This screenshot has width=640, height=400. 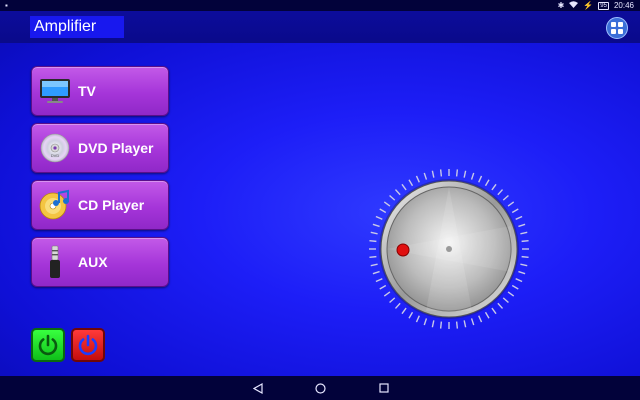 I want to click on cd-player-button: CD Player, so click(x=100, y=205).